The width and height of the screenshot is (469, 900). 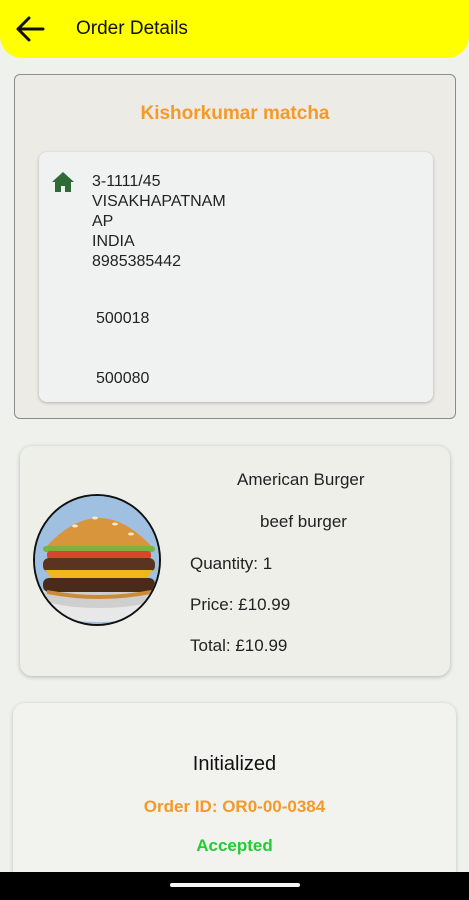 I want to click on order-status-label: Accepted, so click(x=234, y=845).